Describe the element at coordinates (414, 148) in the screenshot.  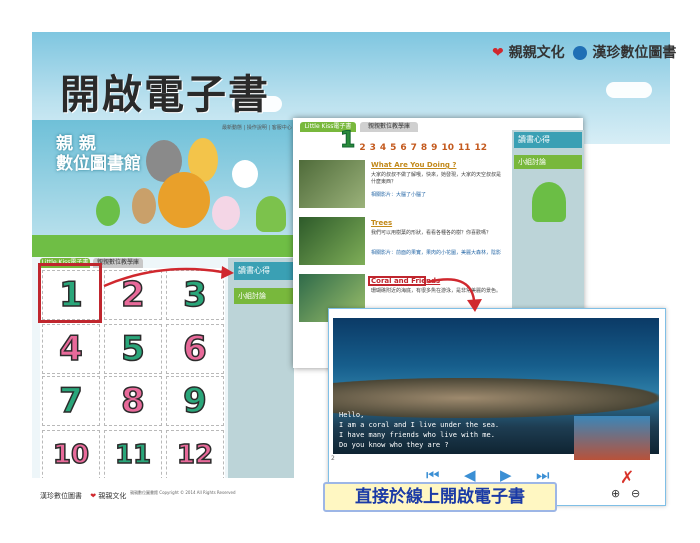
I see `pager-item: 7` at that location.